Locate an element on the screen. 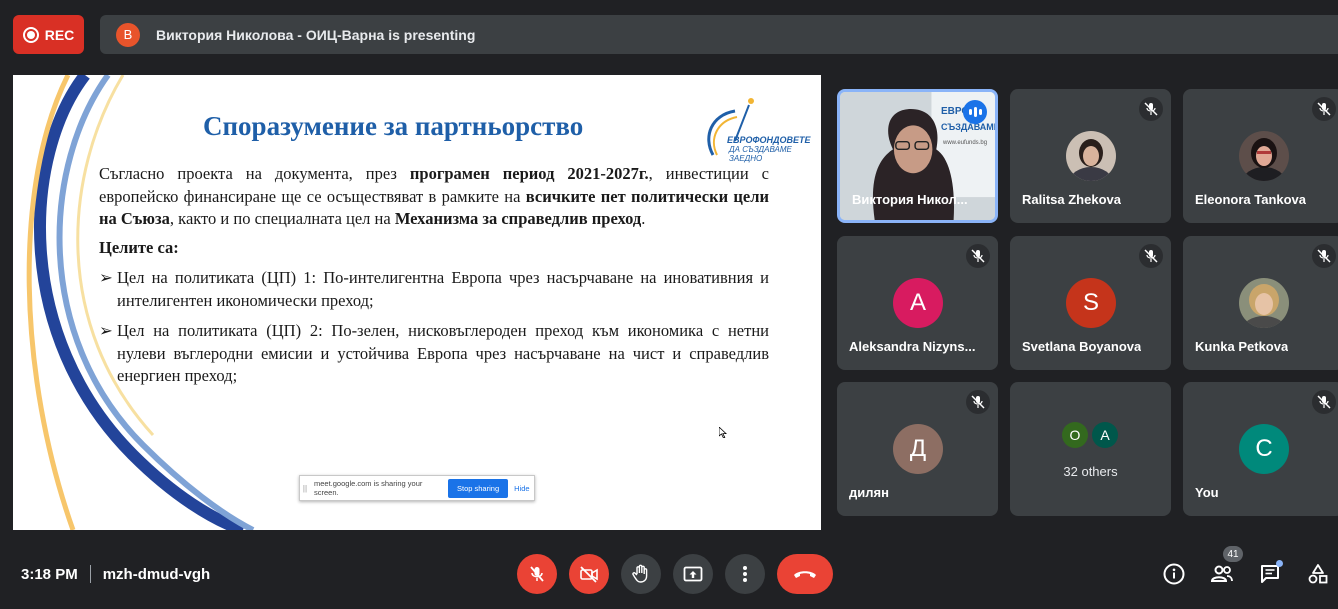 This screenshot has height=609, width=1338. stop-sharing-button: Stop sharing is located at coordinates (478, 488).